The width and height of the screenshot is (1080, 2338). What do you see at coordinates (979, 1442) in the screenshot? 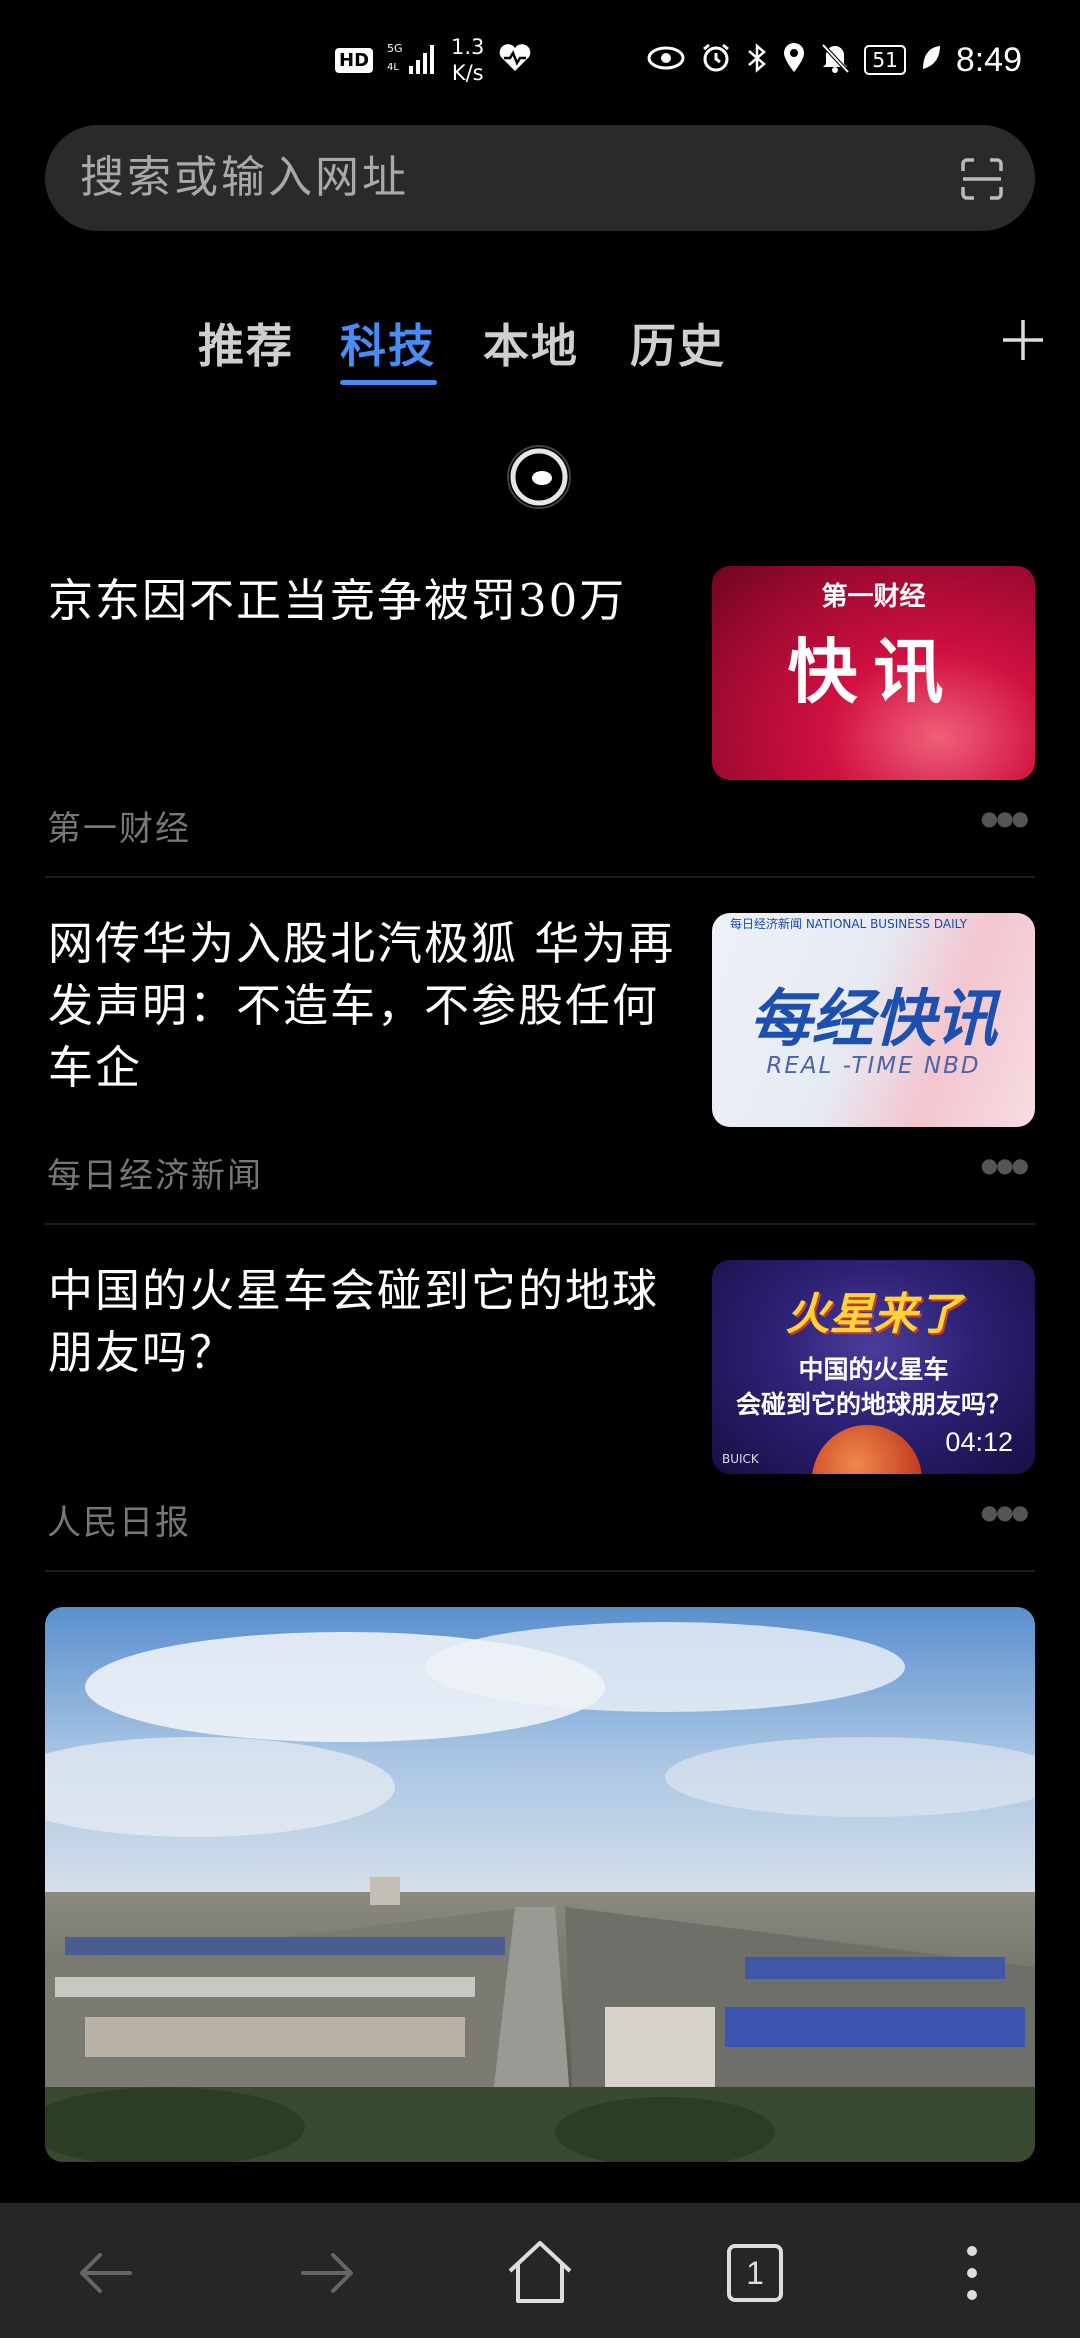
I see `video-duration: 04:12` at bounding box center [979, 1442].